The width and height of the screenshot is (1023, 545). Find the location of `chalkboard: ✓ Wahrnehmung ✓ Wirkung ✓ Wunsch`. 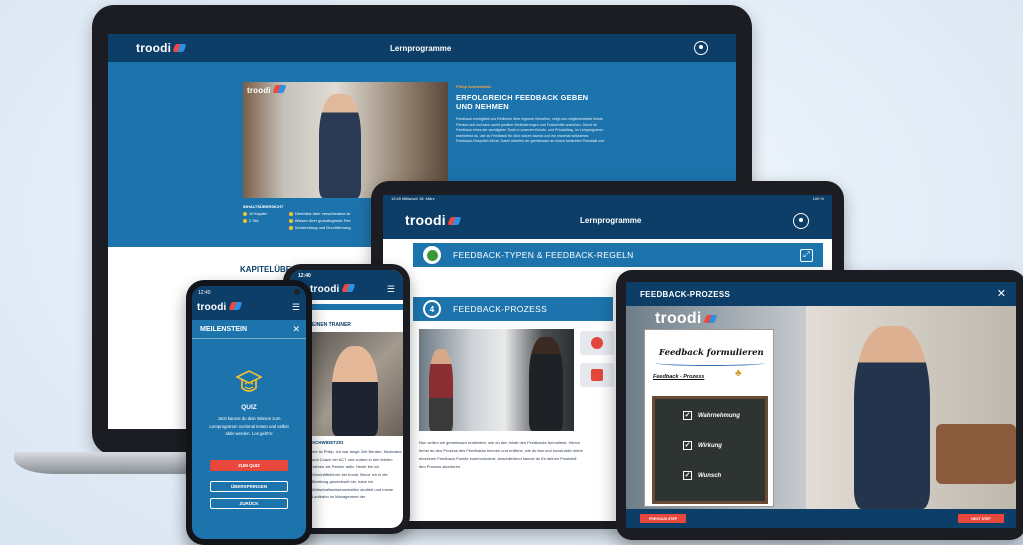

chalkboard: ✓ Wahrnehmung ✓ Wirkung ✓ Wunsch is located at coordinates (710, 450).